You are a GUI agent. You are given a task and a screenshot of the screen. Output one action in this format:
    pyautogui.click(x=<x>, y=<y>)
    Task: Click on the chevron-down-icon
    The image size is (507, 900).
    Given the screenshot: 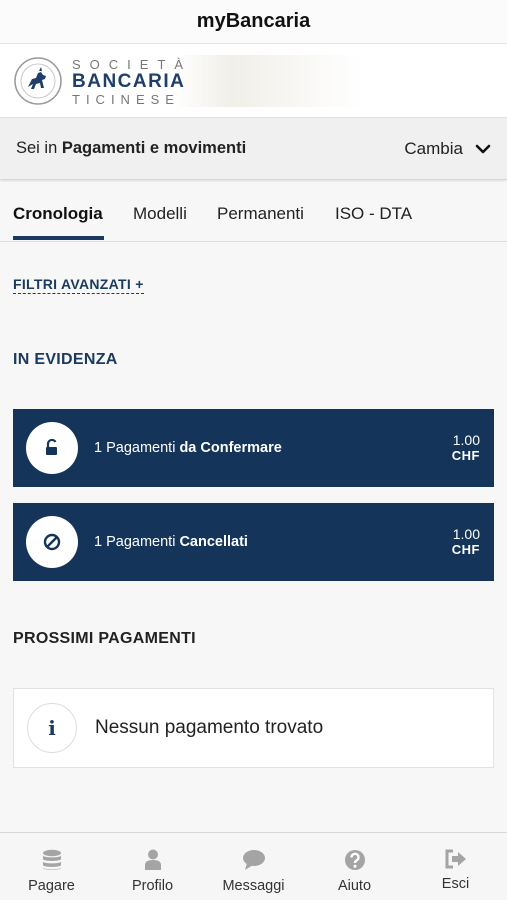 What is the action you would take?
    pyautogui.click(x=483, y=148)
    